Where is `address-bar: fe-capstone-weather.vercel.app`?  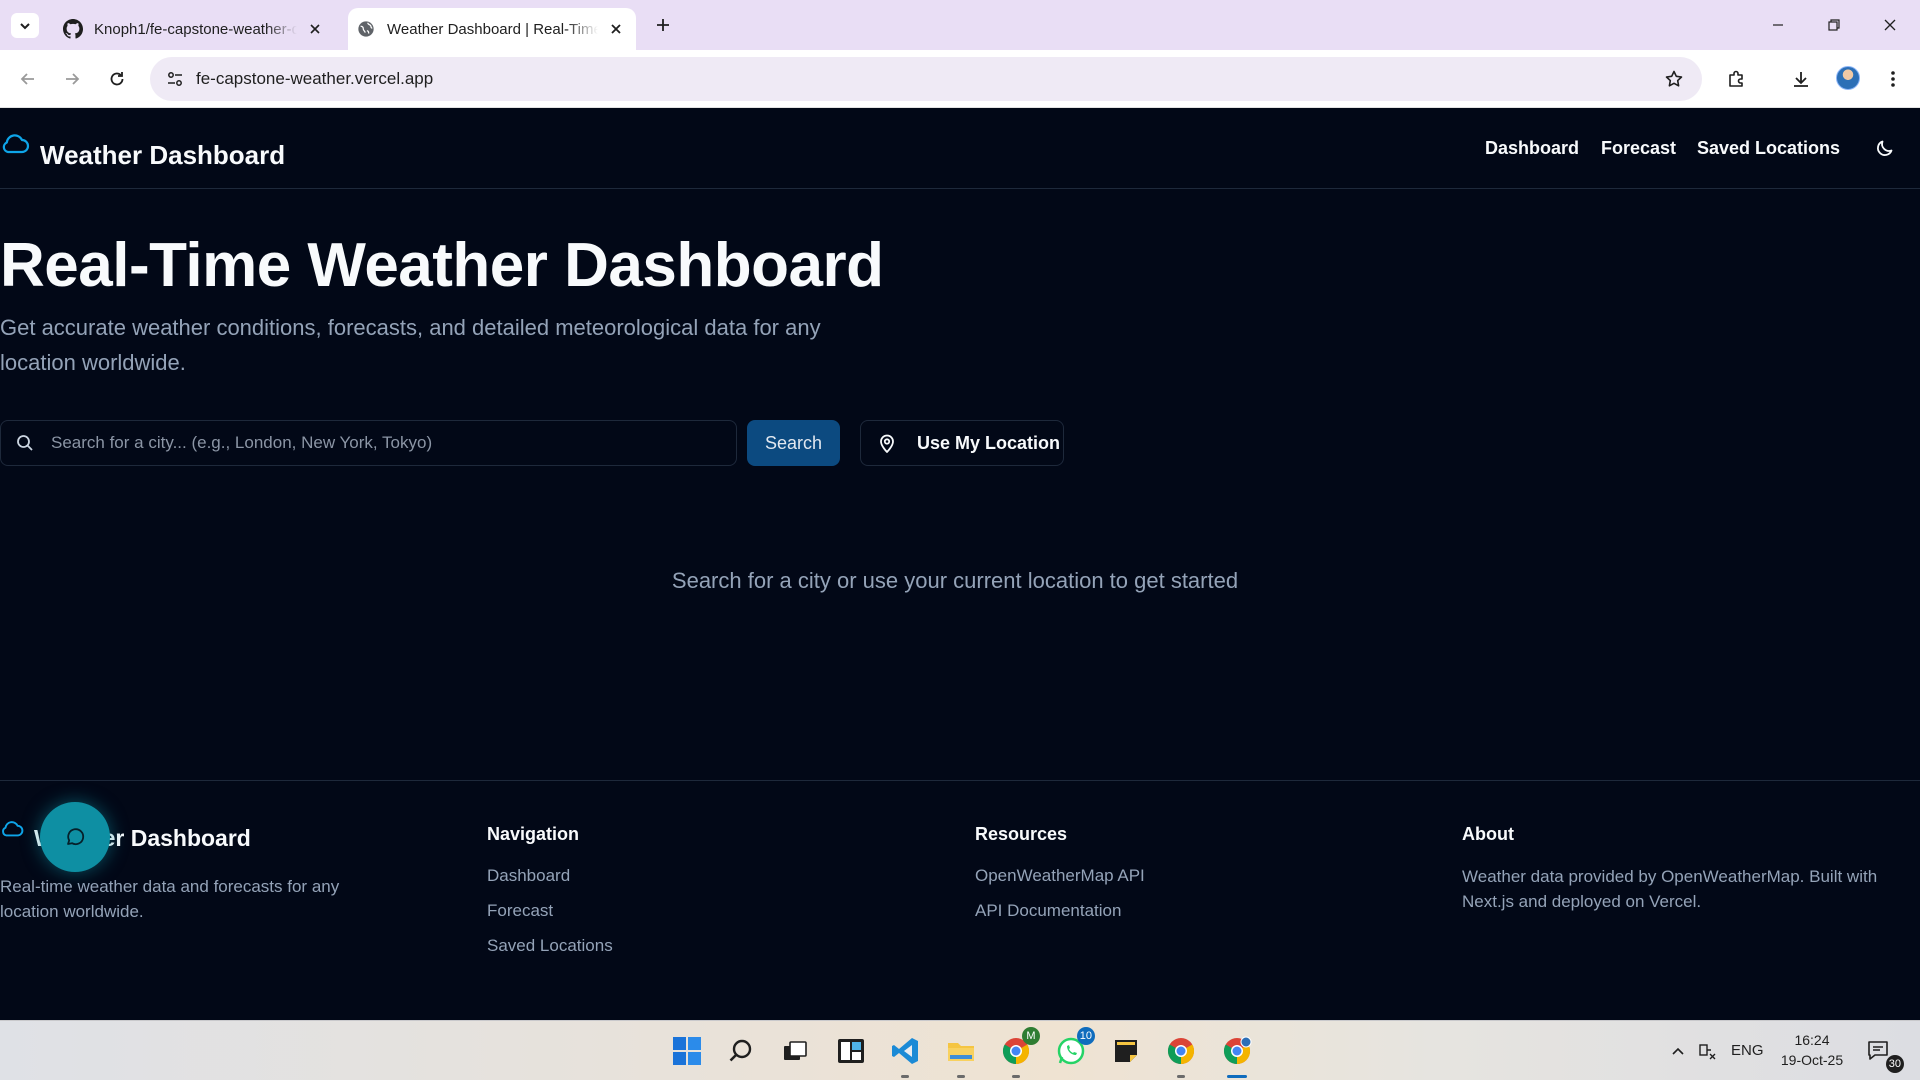 address-bar: fe-capstone-weather.vercel.app is located at coordinates (926, 79).